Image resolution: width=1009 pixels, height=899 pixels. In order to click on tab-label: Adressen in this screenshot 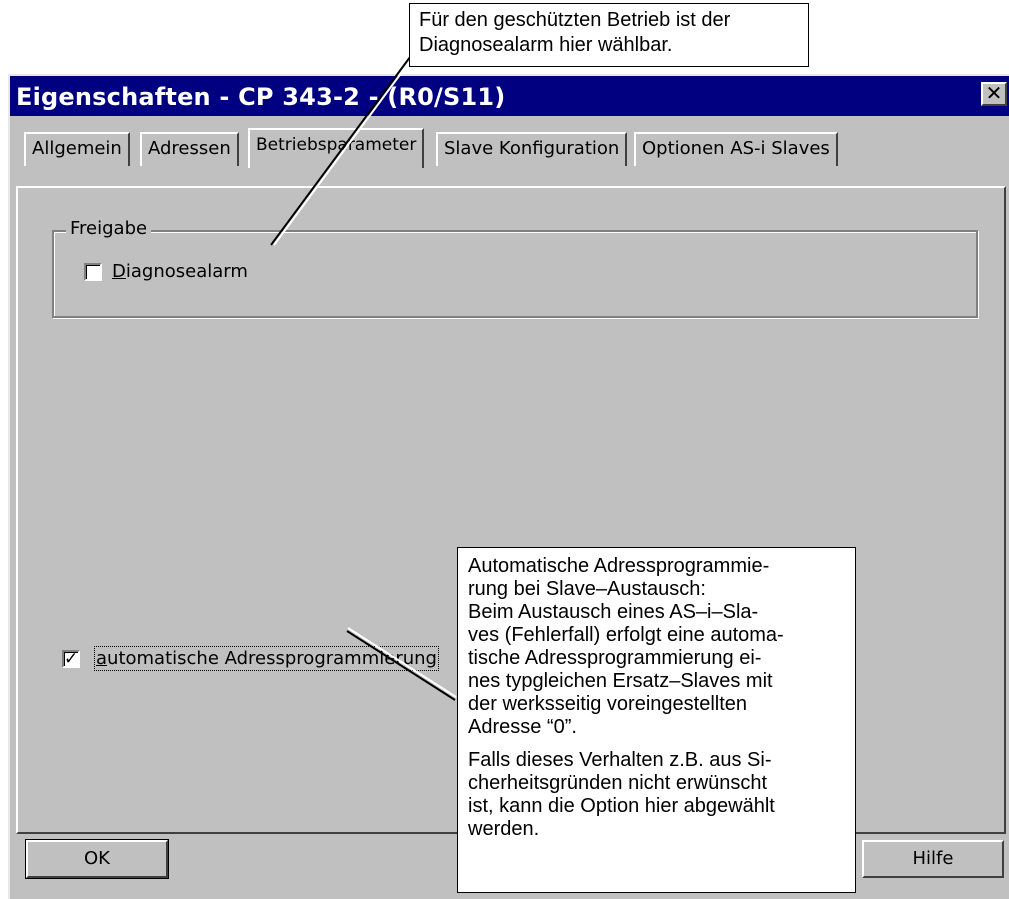, I will do `click(189, 148)`.